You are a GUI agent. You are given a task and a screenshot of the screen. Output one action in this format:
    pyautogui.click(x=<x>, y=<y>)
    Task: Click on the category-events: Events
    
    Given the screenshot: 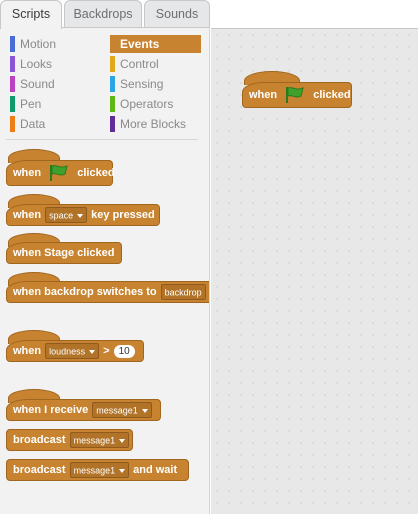 What is the action you would take?
    pyautogui.click(x=155, y=44)
    